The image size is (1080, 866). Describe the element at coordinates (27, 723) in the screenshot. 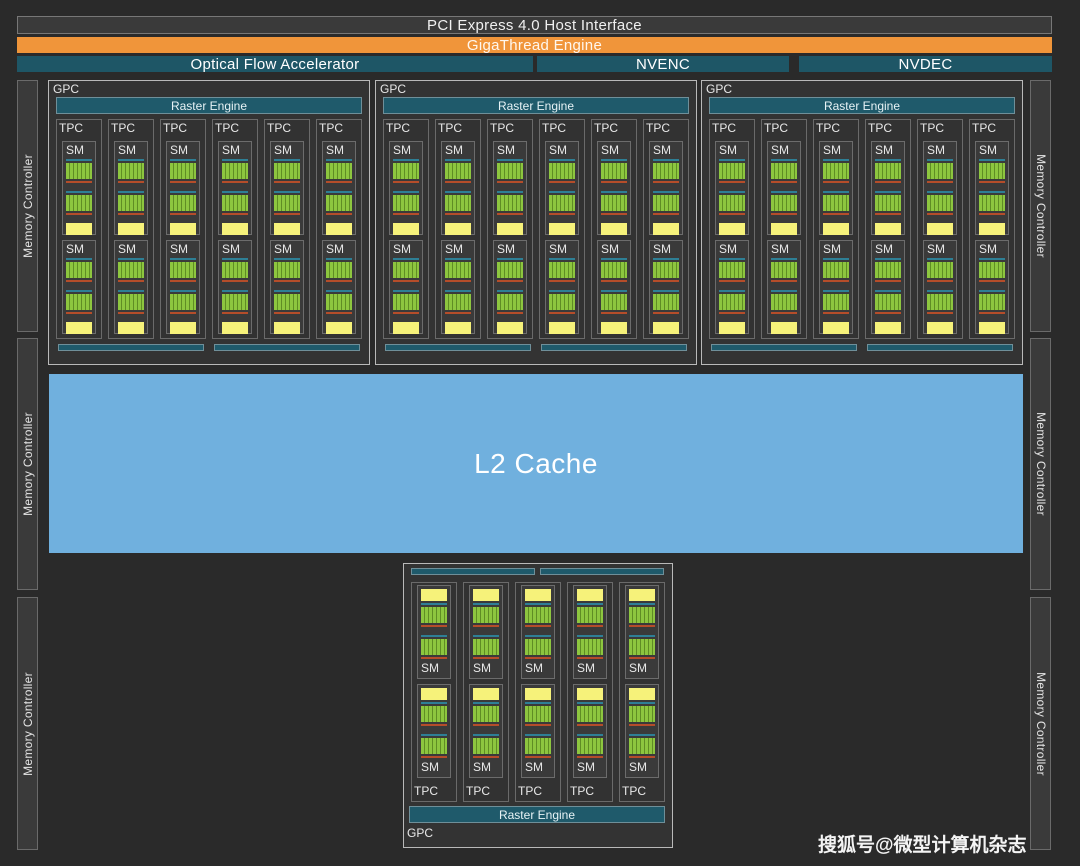

I see `memory-controller-left-3: Memory Controller` at that location.